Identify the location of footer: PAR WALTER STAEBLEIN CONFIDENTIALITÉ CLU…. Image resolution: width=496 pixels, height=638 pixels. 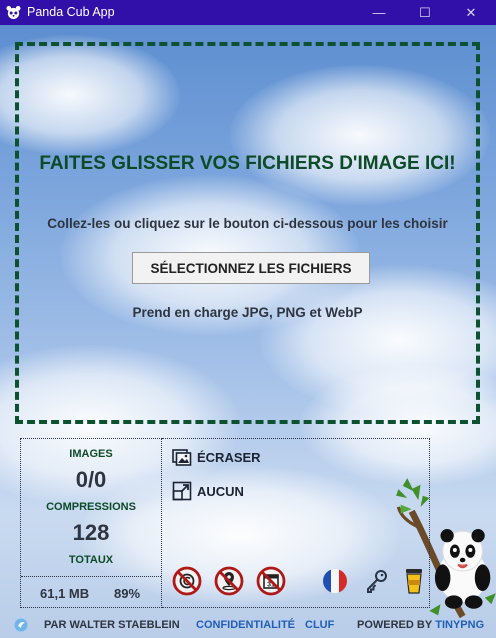
(248, 625).